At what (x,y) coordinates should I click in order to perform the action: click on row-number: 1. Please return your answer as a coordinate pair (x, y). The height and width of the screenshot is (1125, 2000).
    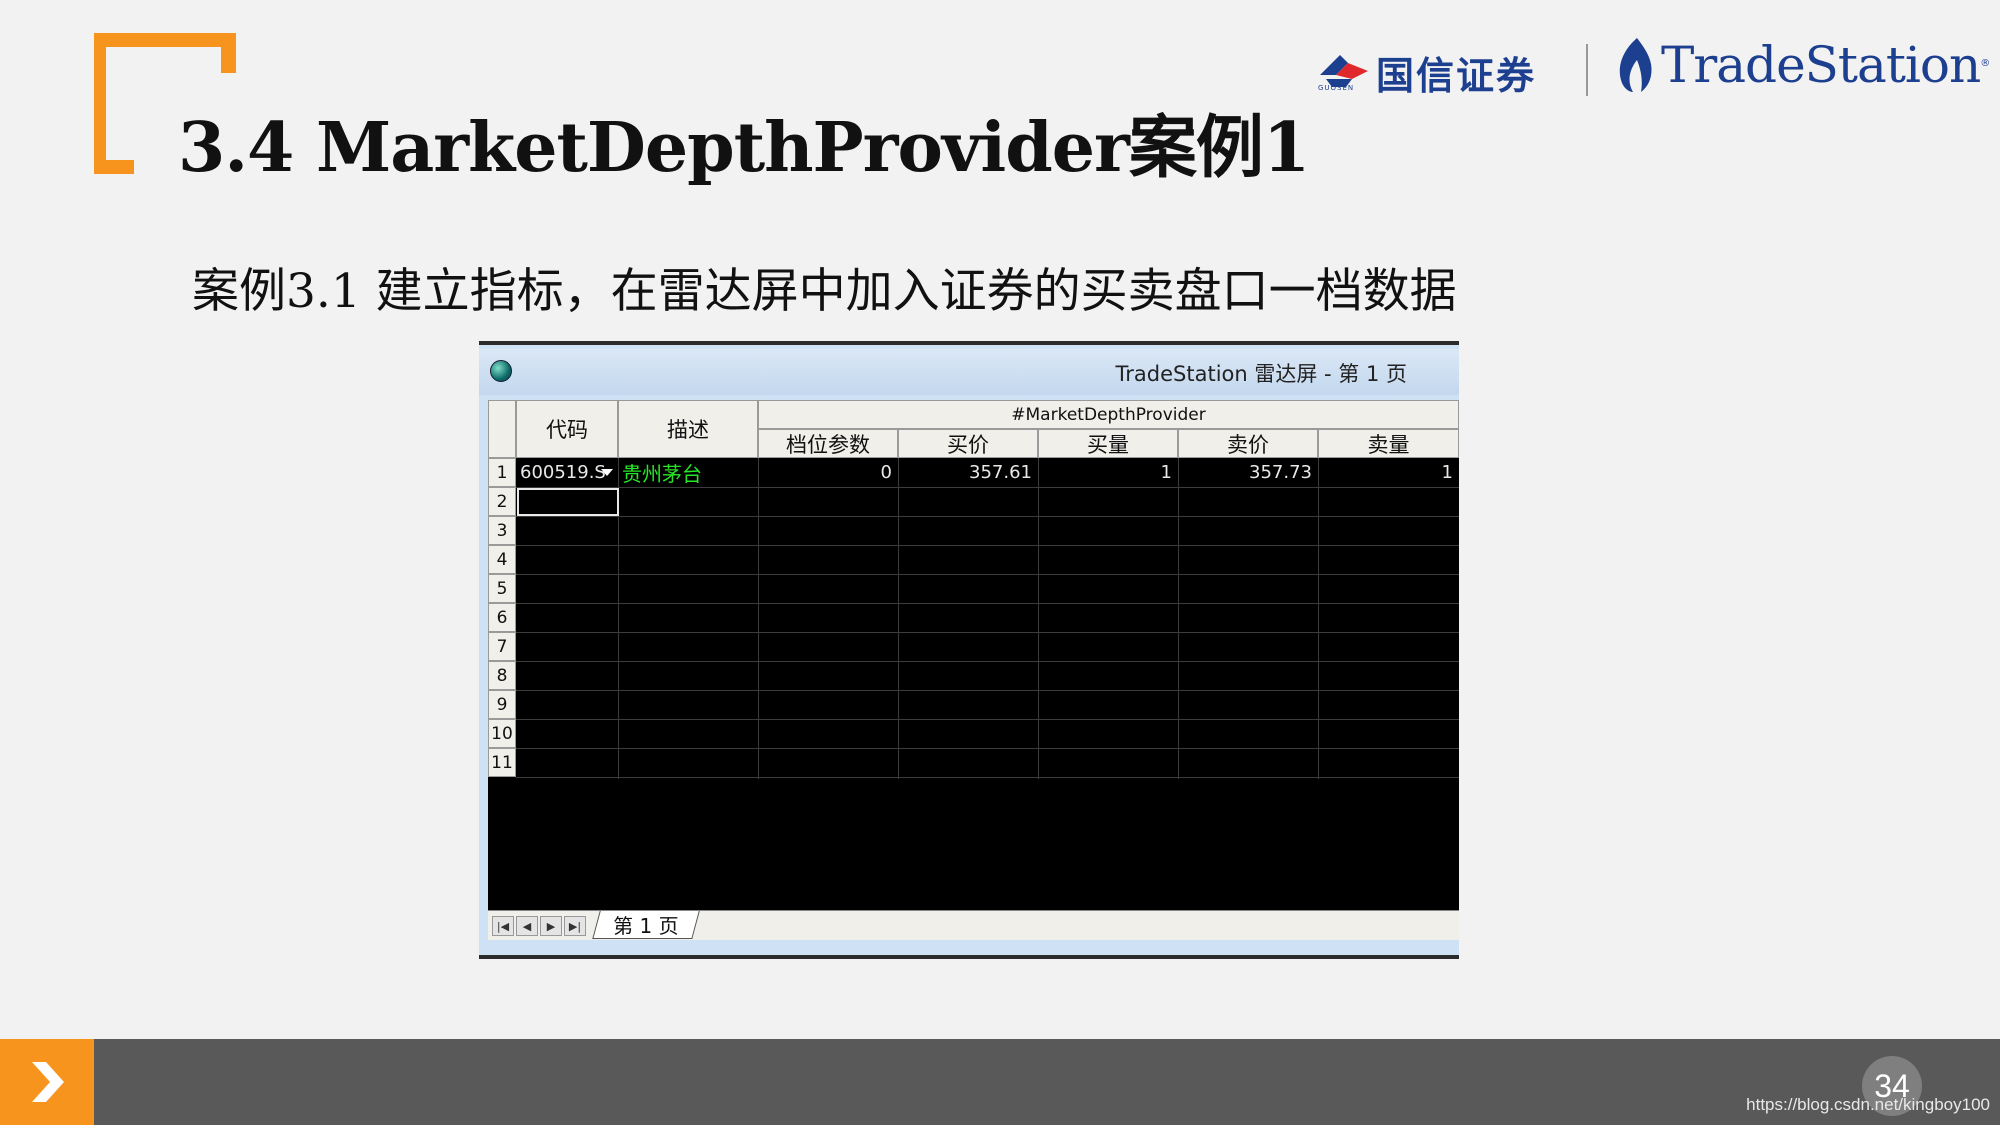
    Looking at the image, I should click on (502, 472).